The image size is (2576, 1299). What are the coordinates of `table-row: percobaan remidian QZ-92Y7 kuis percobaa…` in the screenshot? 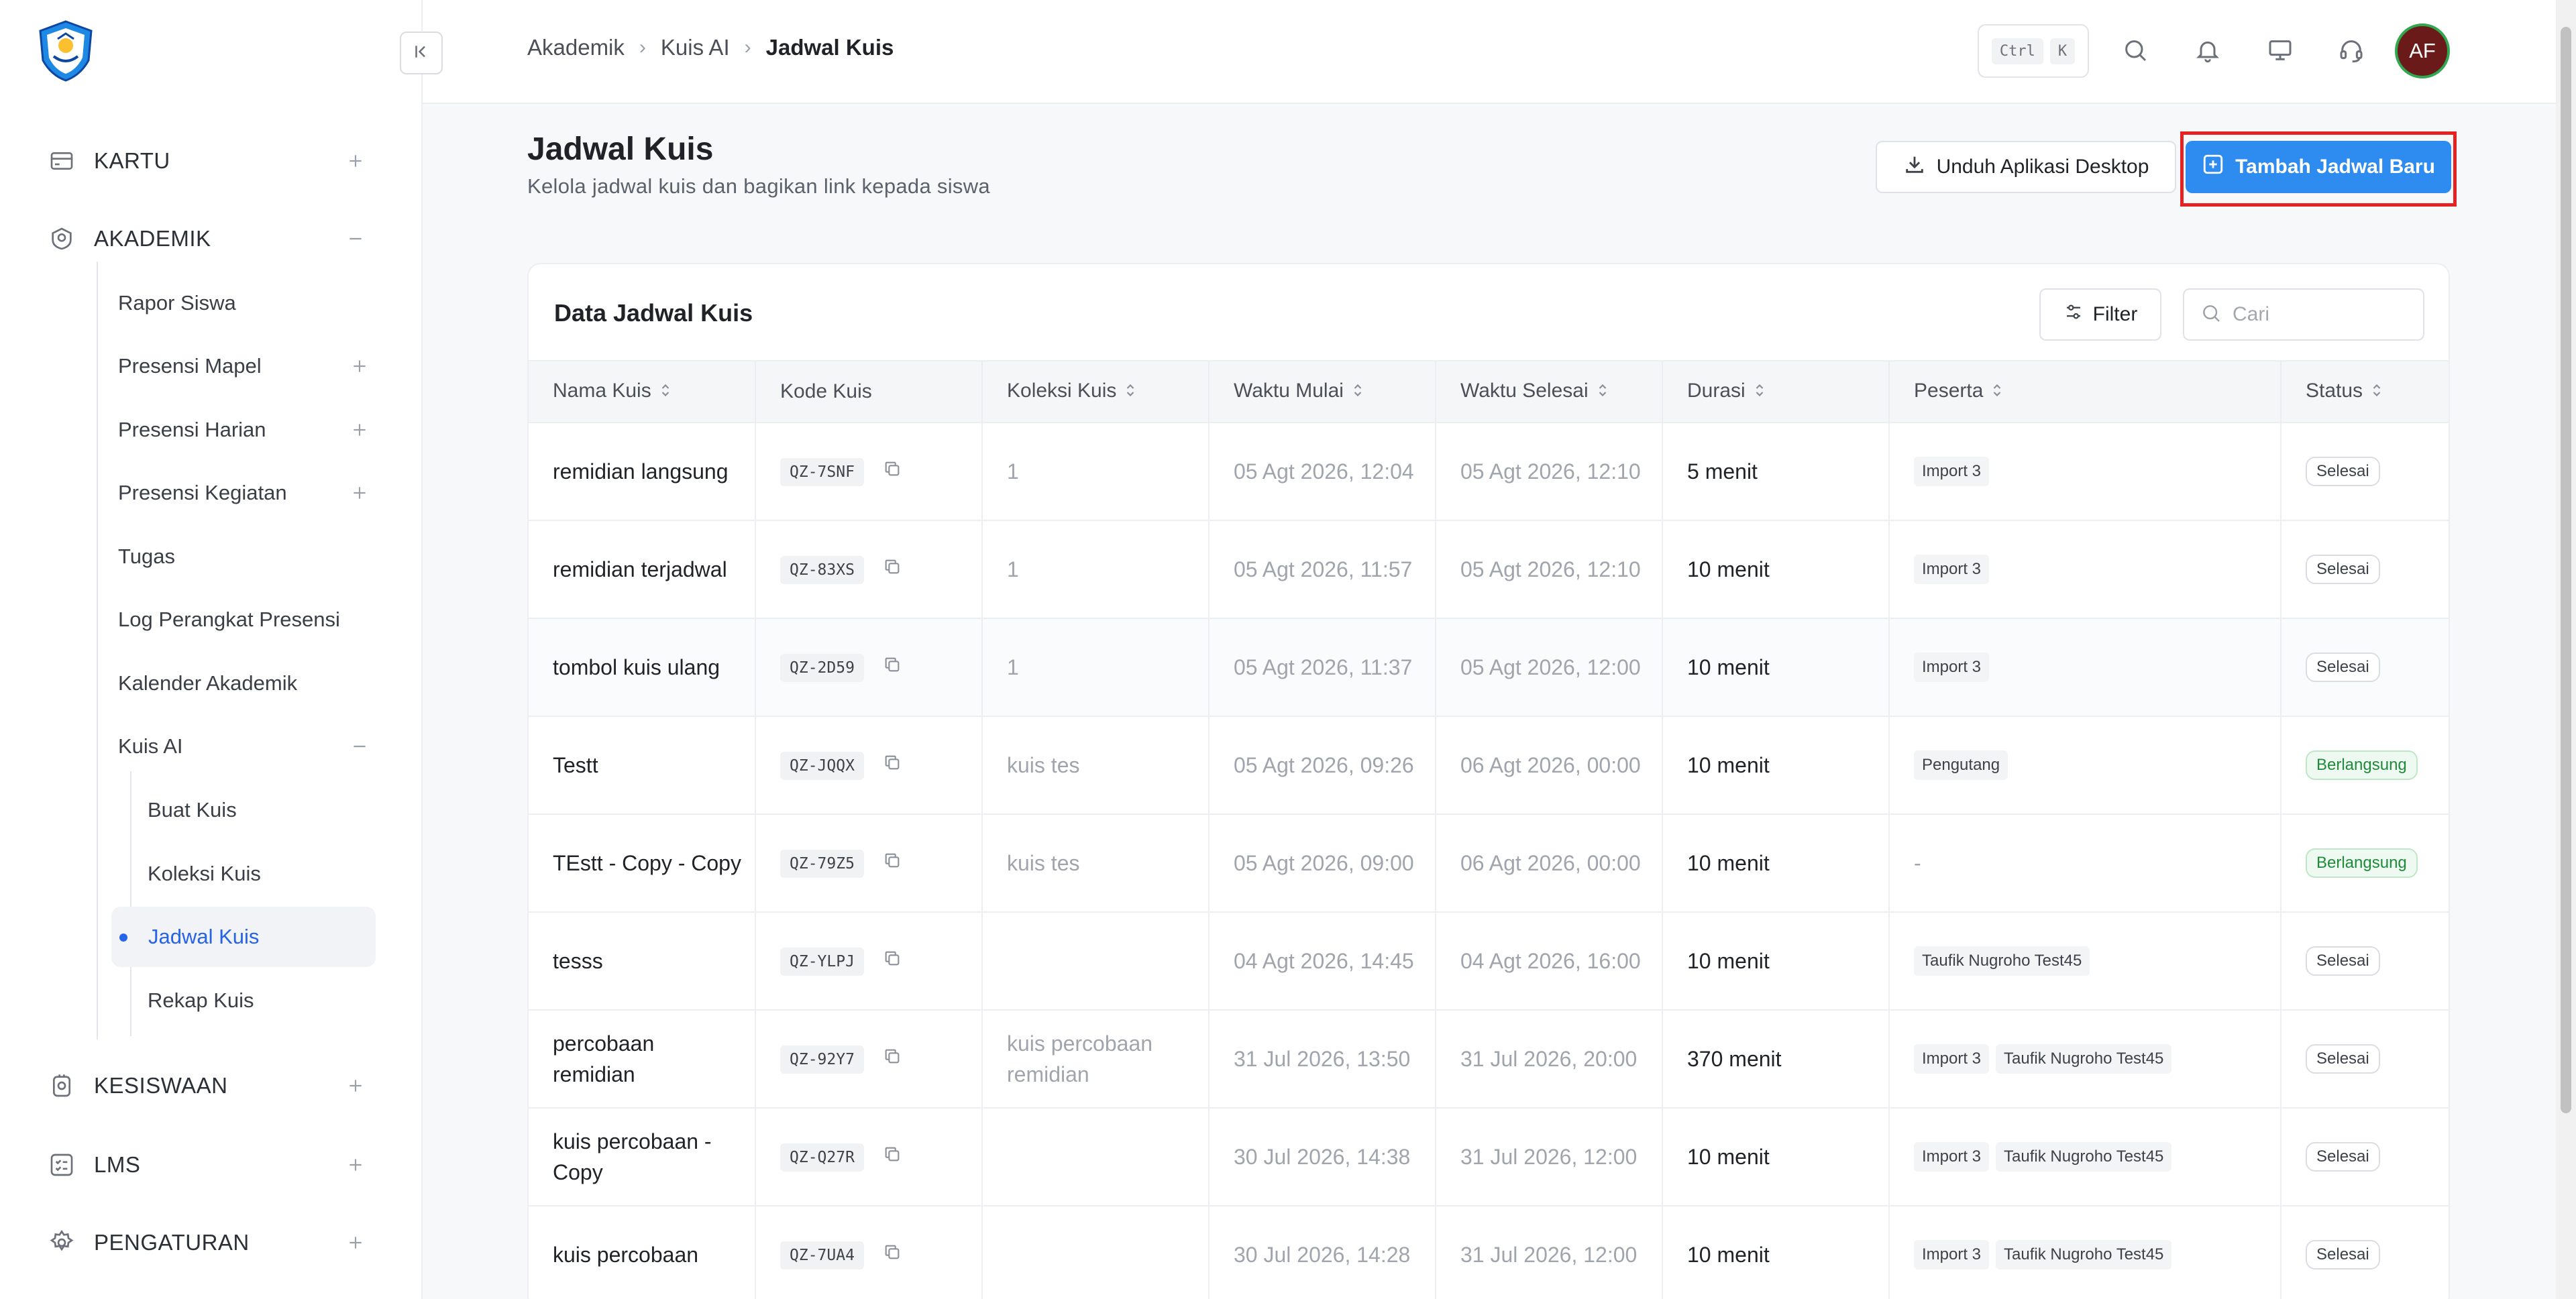 It's located at (1489, 1059).